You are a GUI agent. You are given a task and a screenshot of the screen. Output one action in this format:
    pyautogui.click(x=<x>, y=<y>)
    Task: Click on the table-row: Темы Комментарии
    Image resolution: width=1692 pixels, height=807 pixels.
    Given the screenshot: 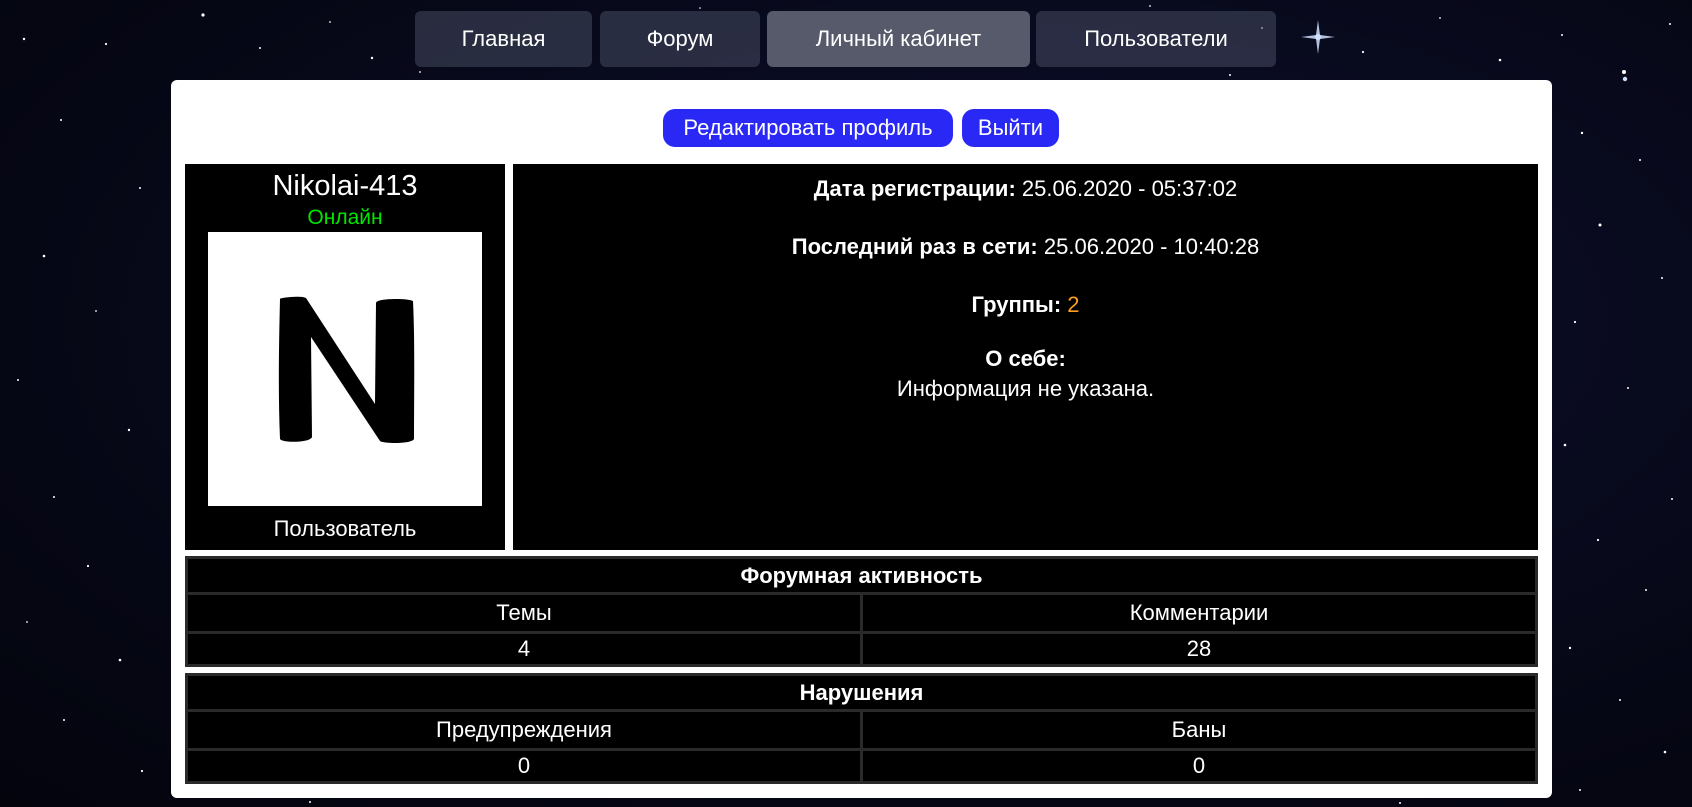 What is the action you would take?
    pyautogui.click(x=861, y=614)
    